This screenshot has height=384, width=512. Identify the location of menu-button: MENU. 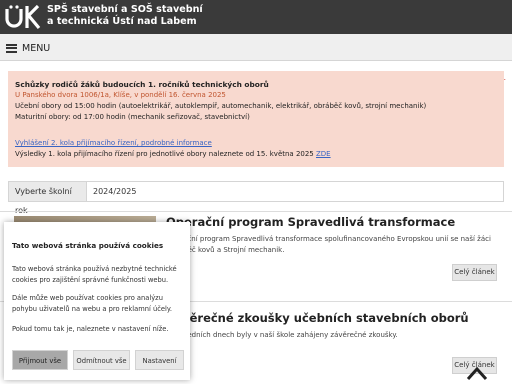
(28, 48).